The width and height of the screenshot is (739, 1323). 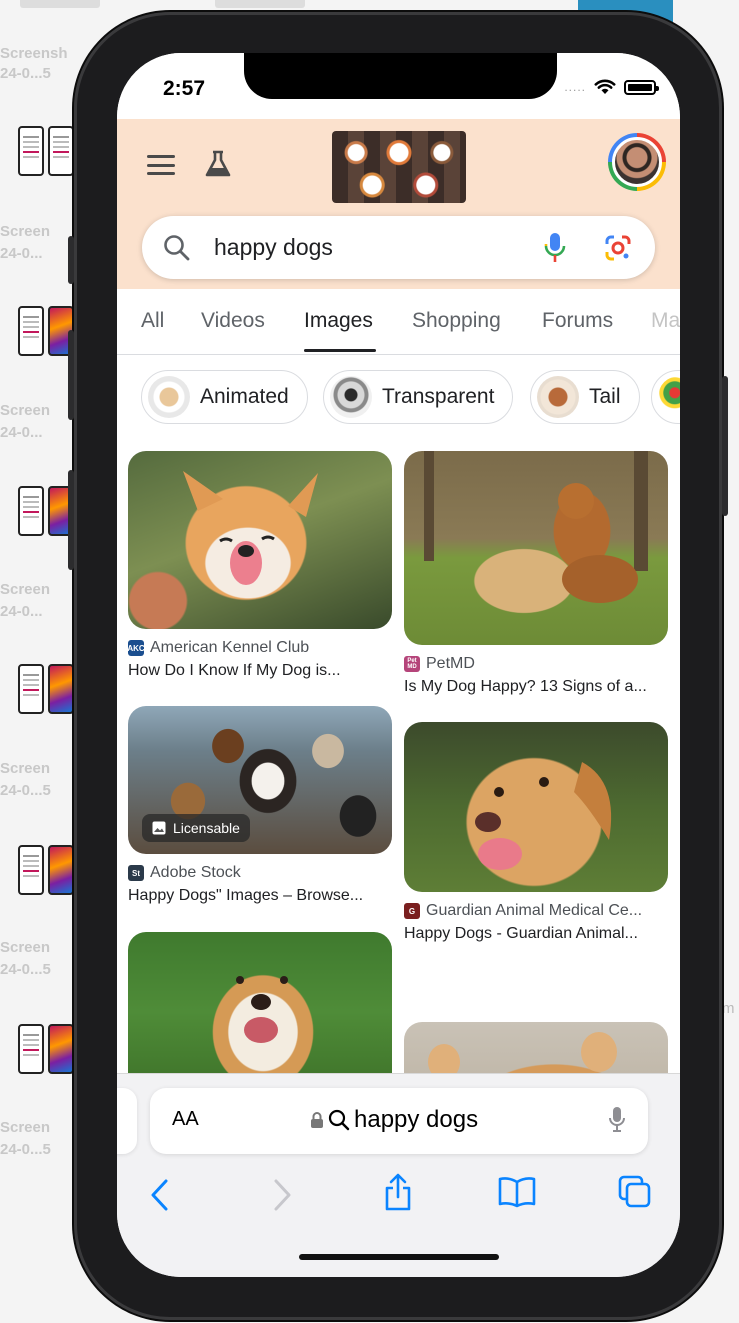 I want to click on image-icon, so click(x=159, y=828).